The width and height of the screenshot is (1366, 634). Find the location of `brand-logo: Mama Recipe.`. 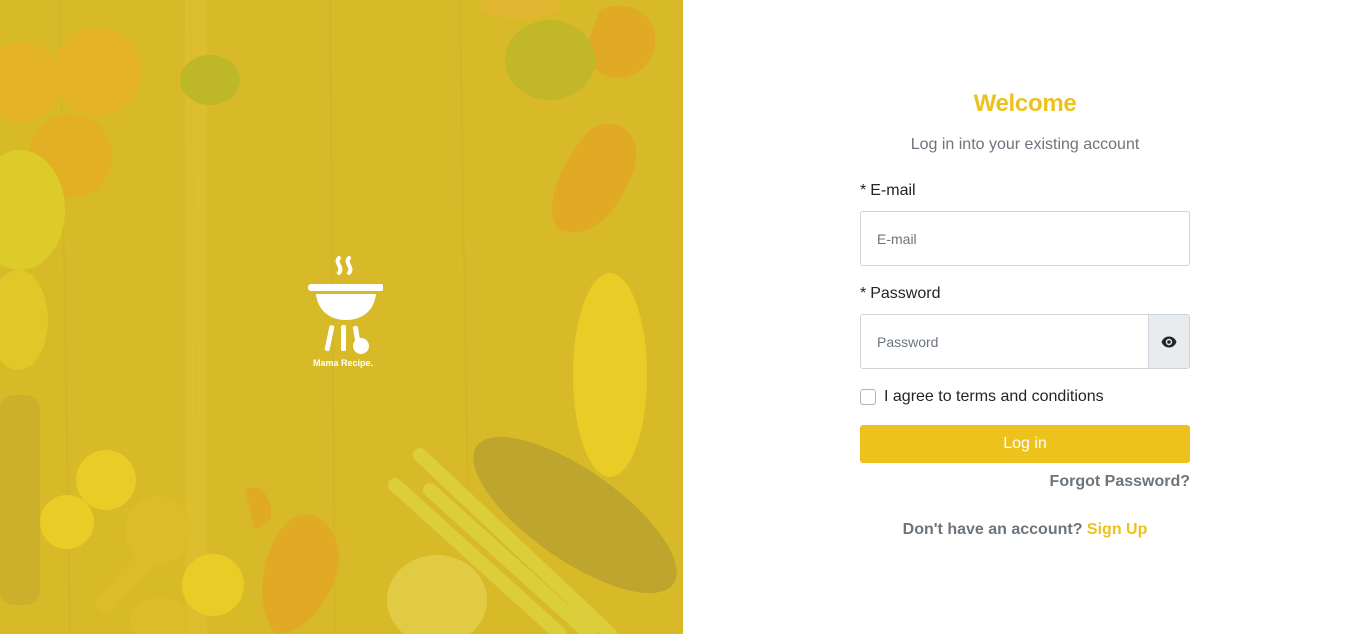

brand-logo: Mama Recipe. is located at coordinates (343, 317).